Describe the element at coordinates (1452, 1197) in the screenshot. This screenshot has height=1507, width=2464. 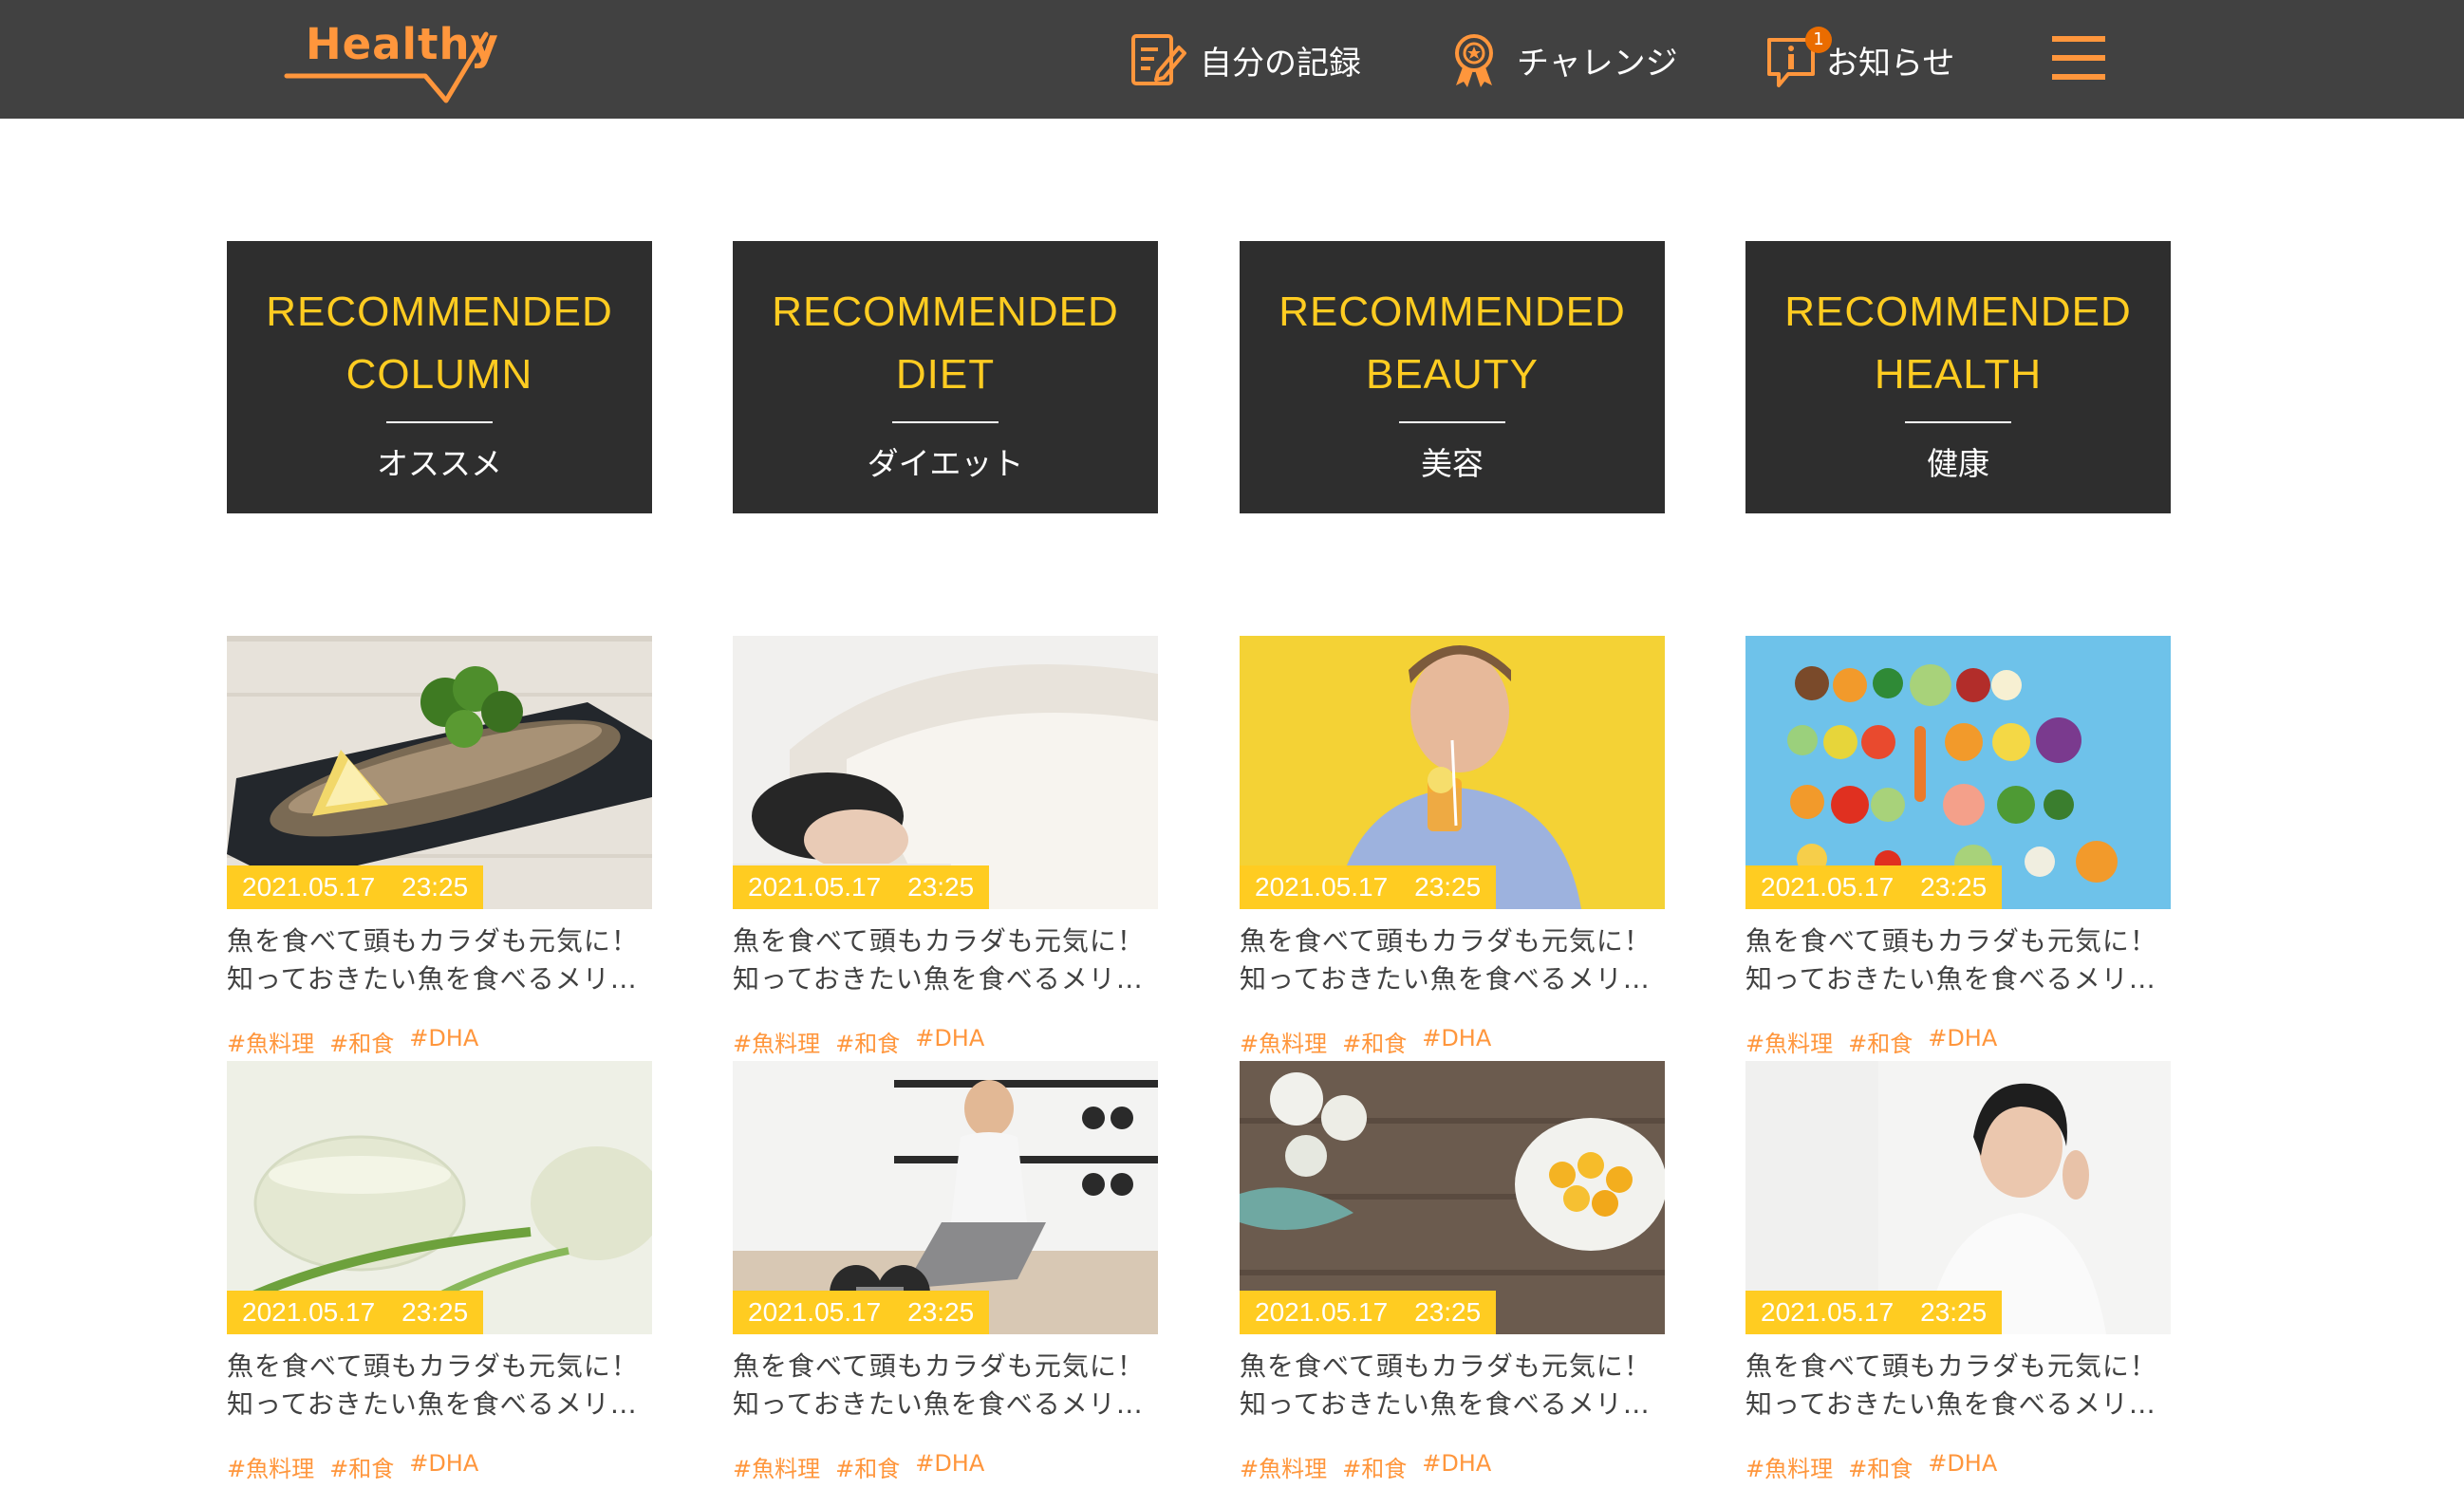
I see `article-thumbnail-supplements: 2021.05.17 23:25` at that location.